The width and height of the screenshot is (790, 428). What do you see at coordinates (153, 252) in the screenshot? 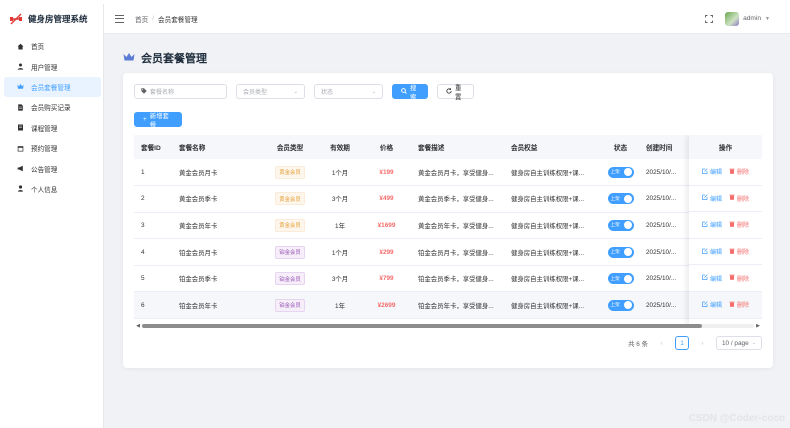
I see `cell-id: 4` at bounding box center [153, 252].